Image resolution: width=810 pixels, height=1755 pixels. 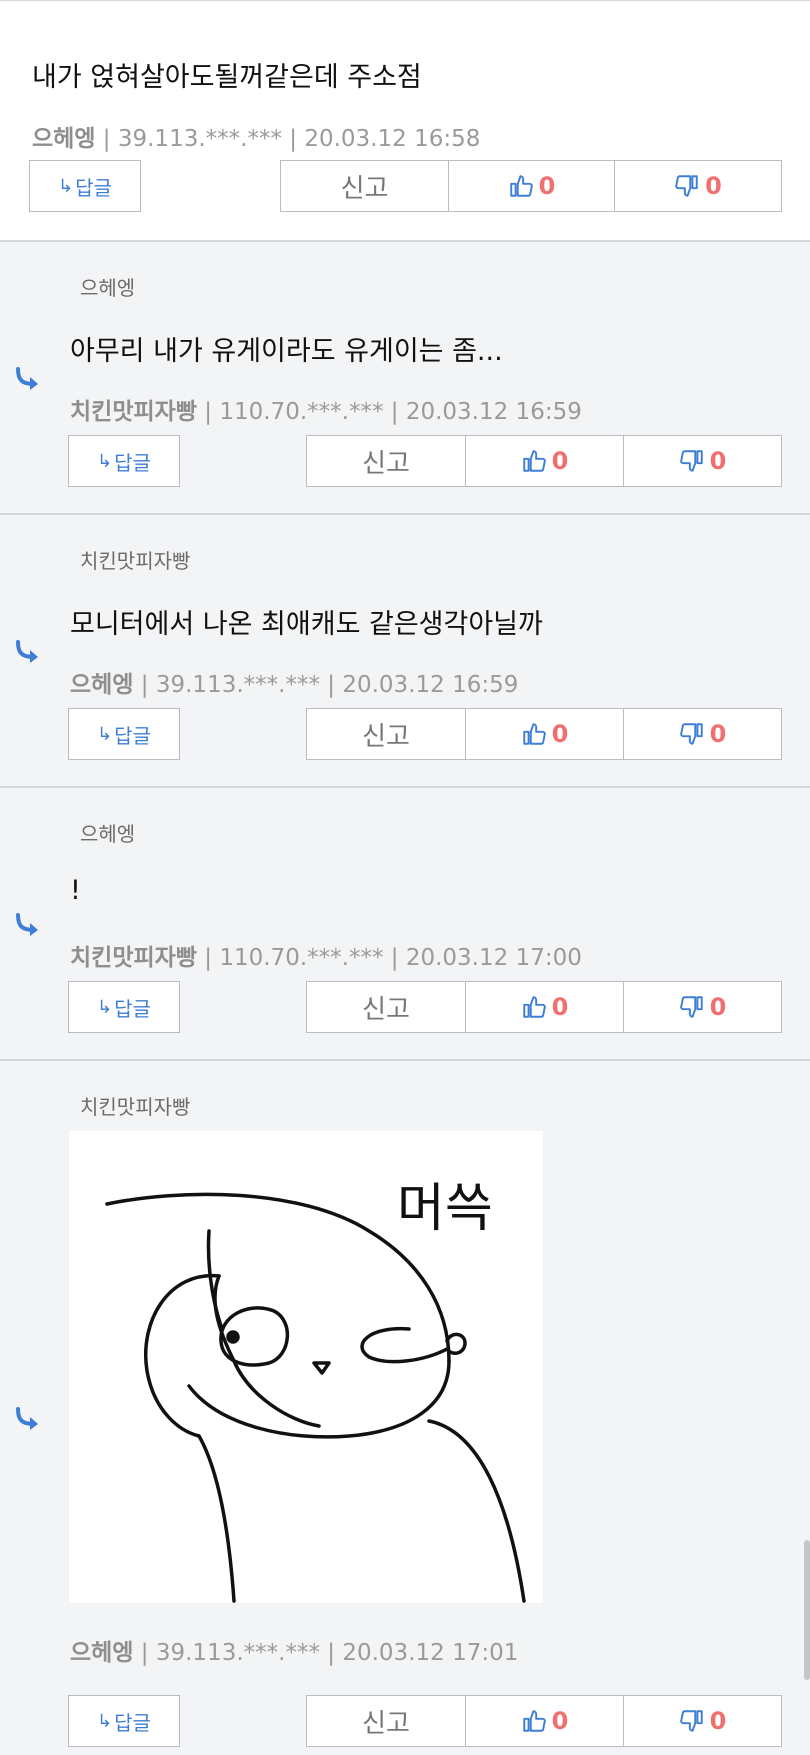 I want to click on scrollbar, so click(x=807, y=1610).